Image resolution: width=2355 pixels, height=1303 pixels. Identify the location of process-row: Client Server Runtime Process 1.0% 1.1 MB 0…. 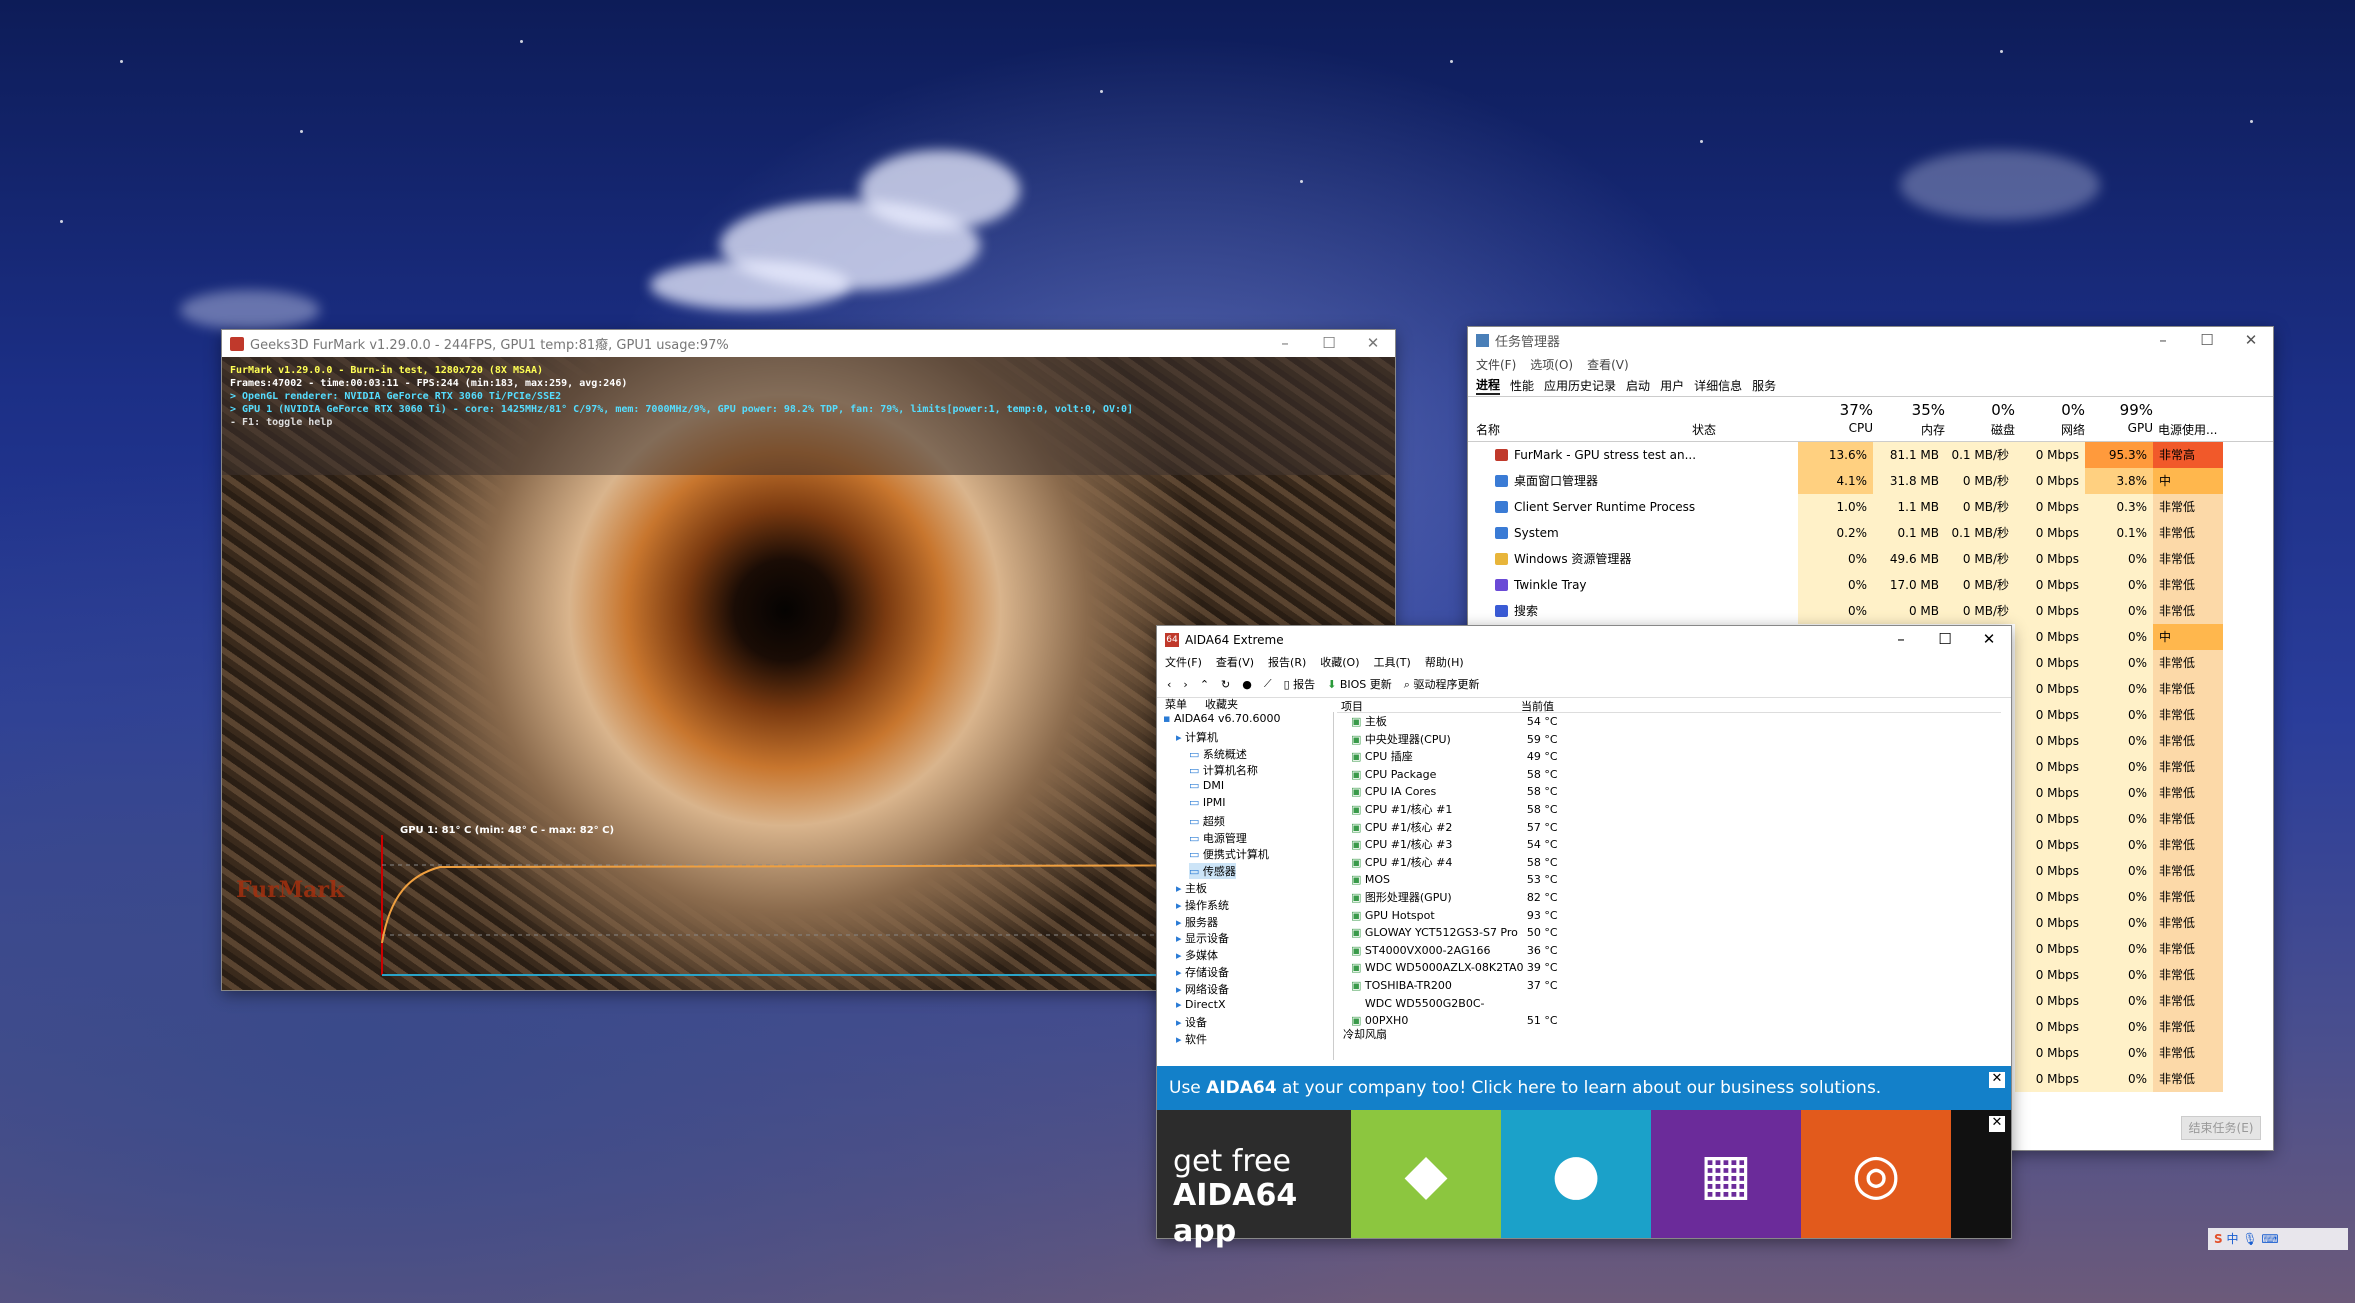
(1870, 507).